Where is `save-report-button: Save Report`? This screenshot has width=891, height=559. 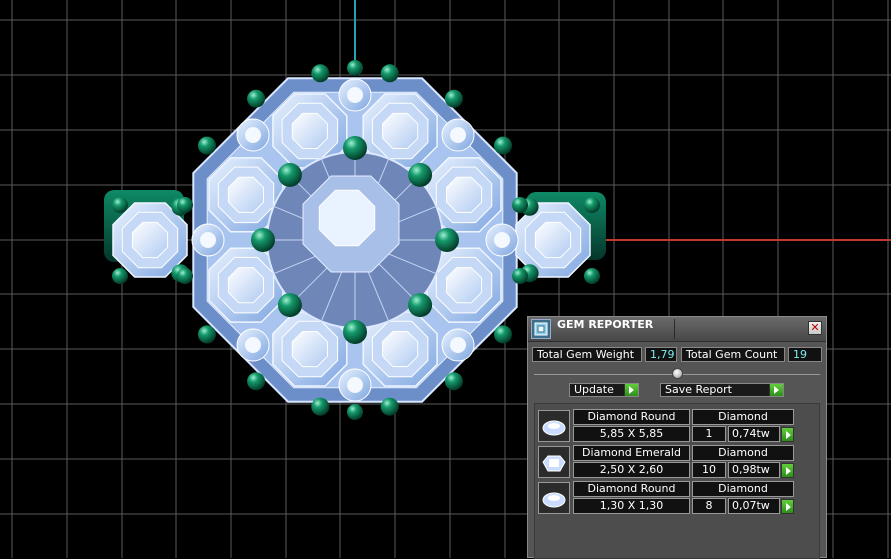 save-report-button: Save Report is located at coordinates (722, 390).